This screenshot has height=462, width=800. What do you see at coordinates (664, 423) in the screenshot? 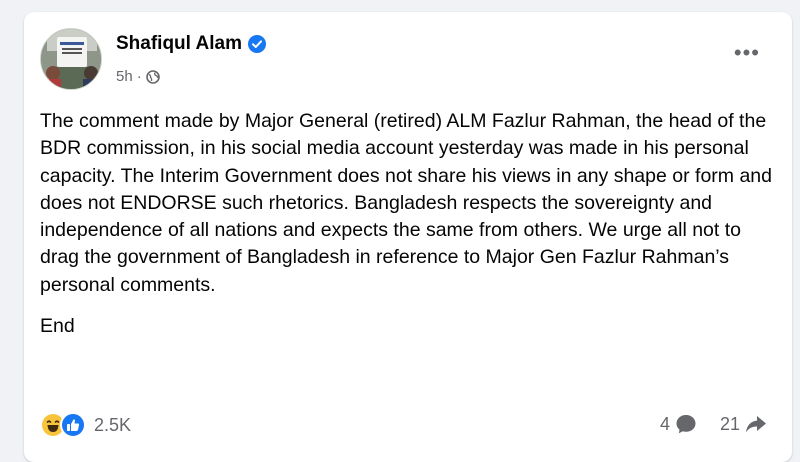
I see `comments-count: 4` at bounding box center [664, 423].